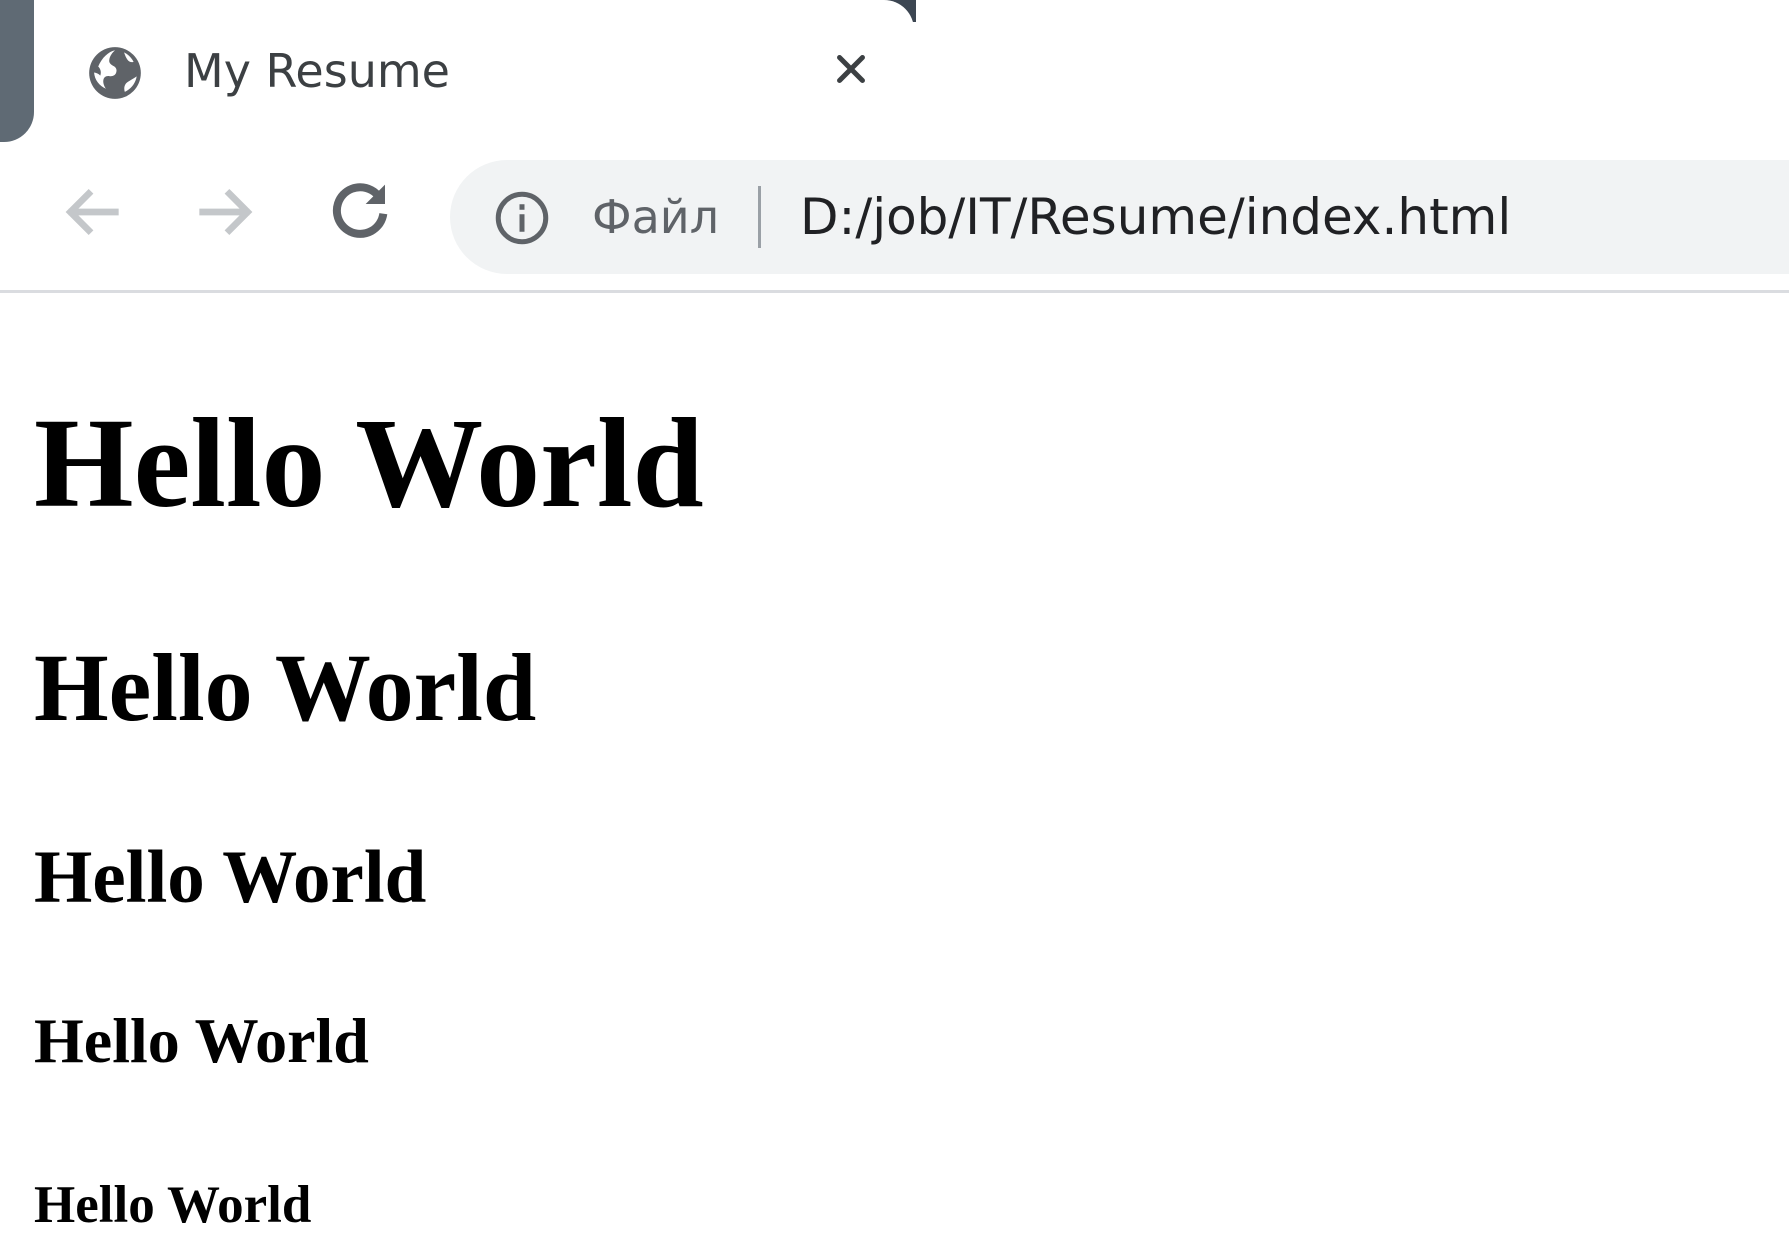  I want to click on reload-icon, so click(360, 212).